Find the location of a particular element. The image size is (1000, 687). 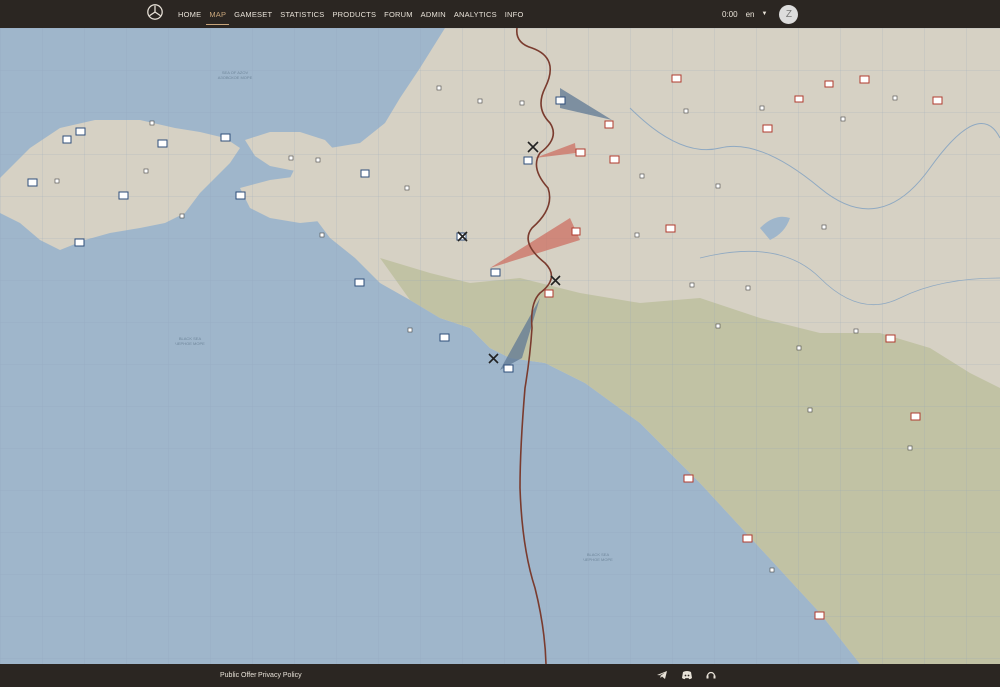

nav-map: MAP is located at coordinates (218, 17).